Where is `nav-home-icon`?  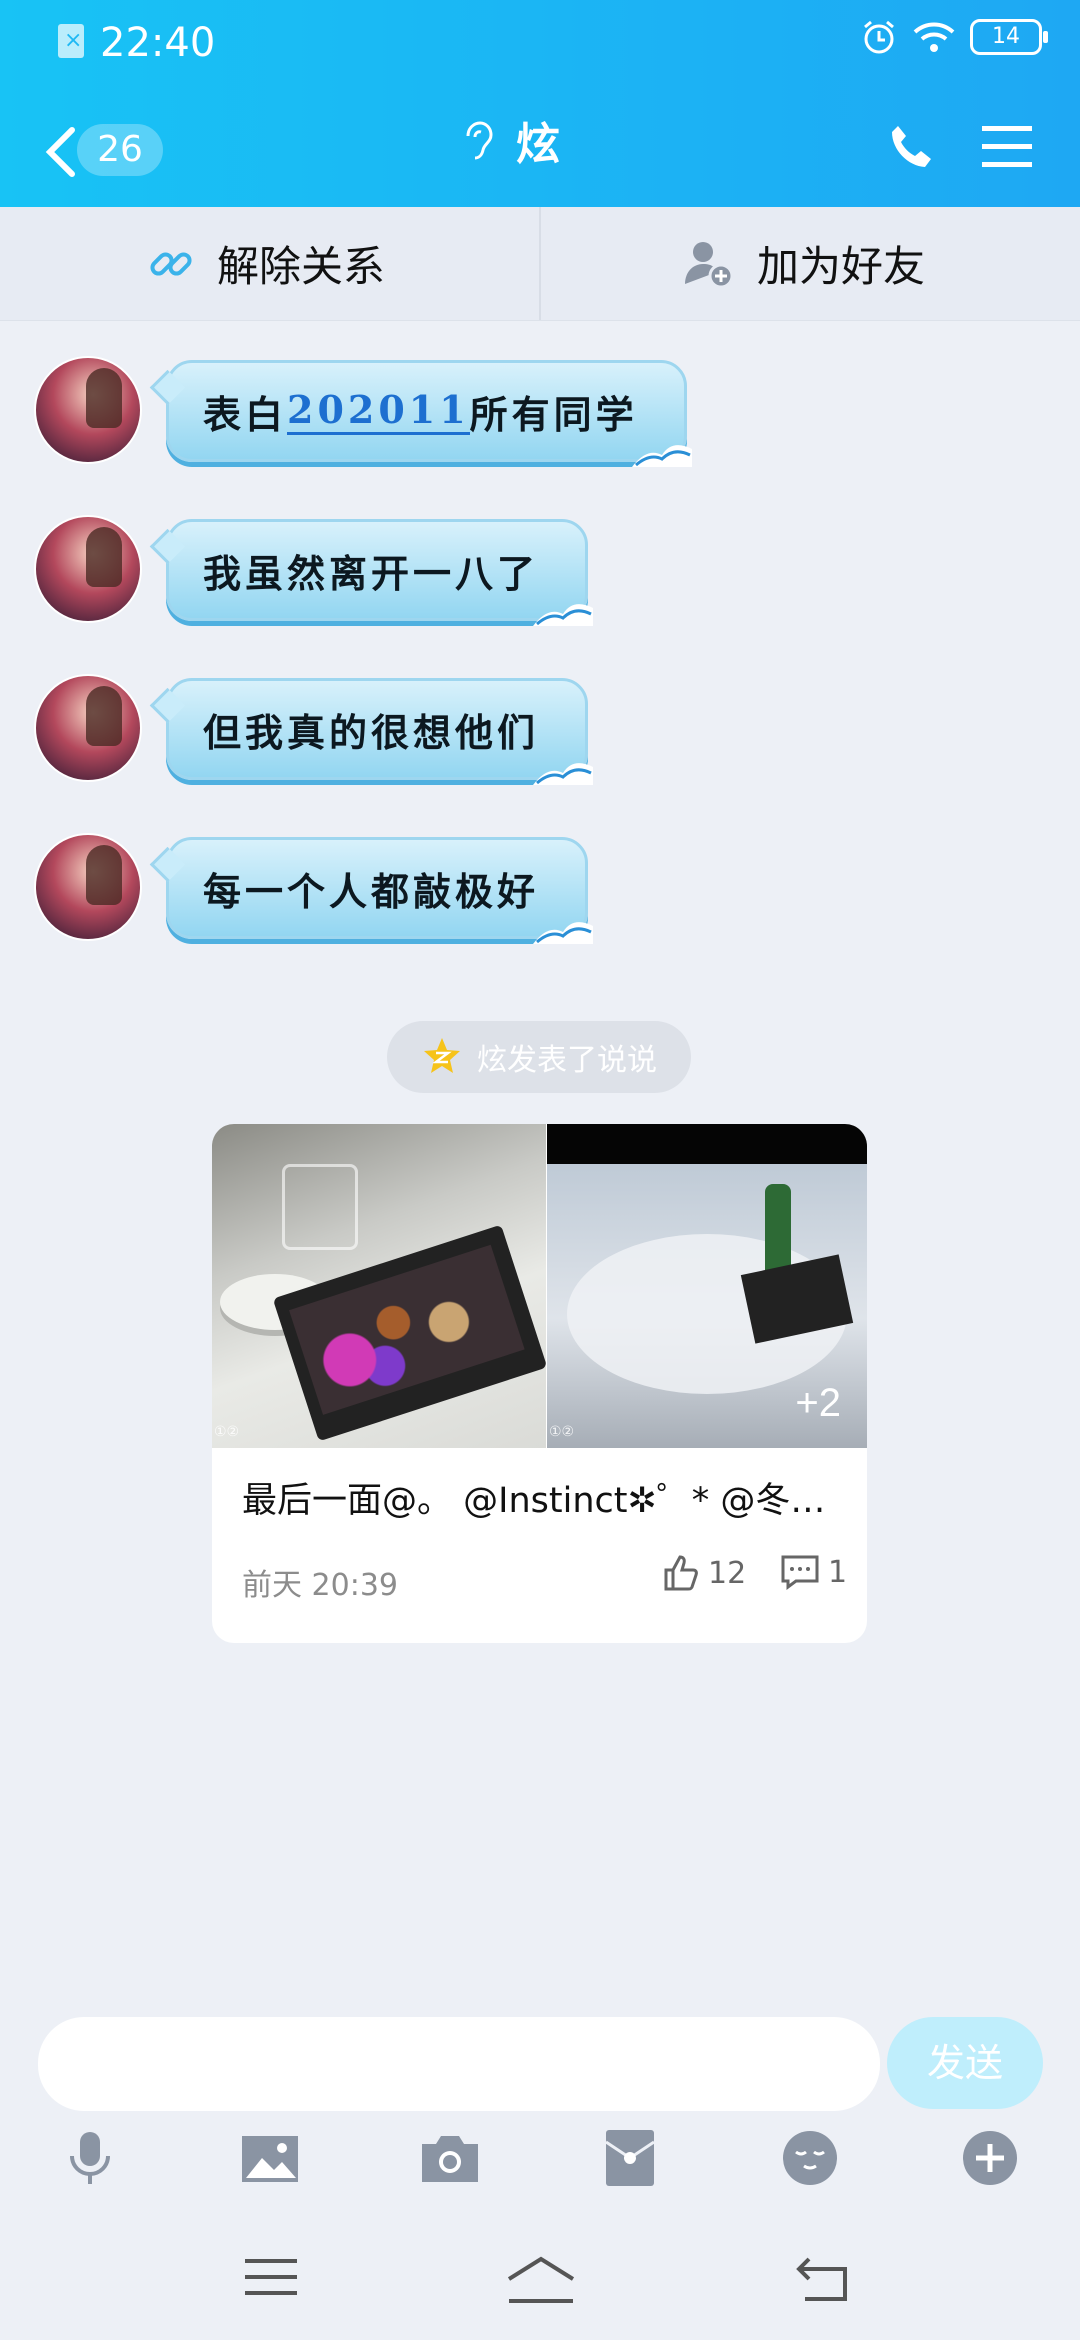
nav-home-icon is located at coordinates (541, 2280).